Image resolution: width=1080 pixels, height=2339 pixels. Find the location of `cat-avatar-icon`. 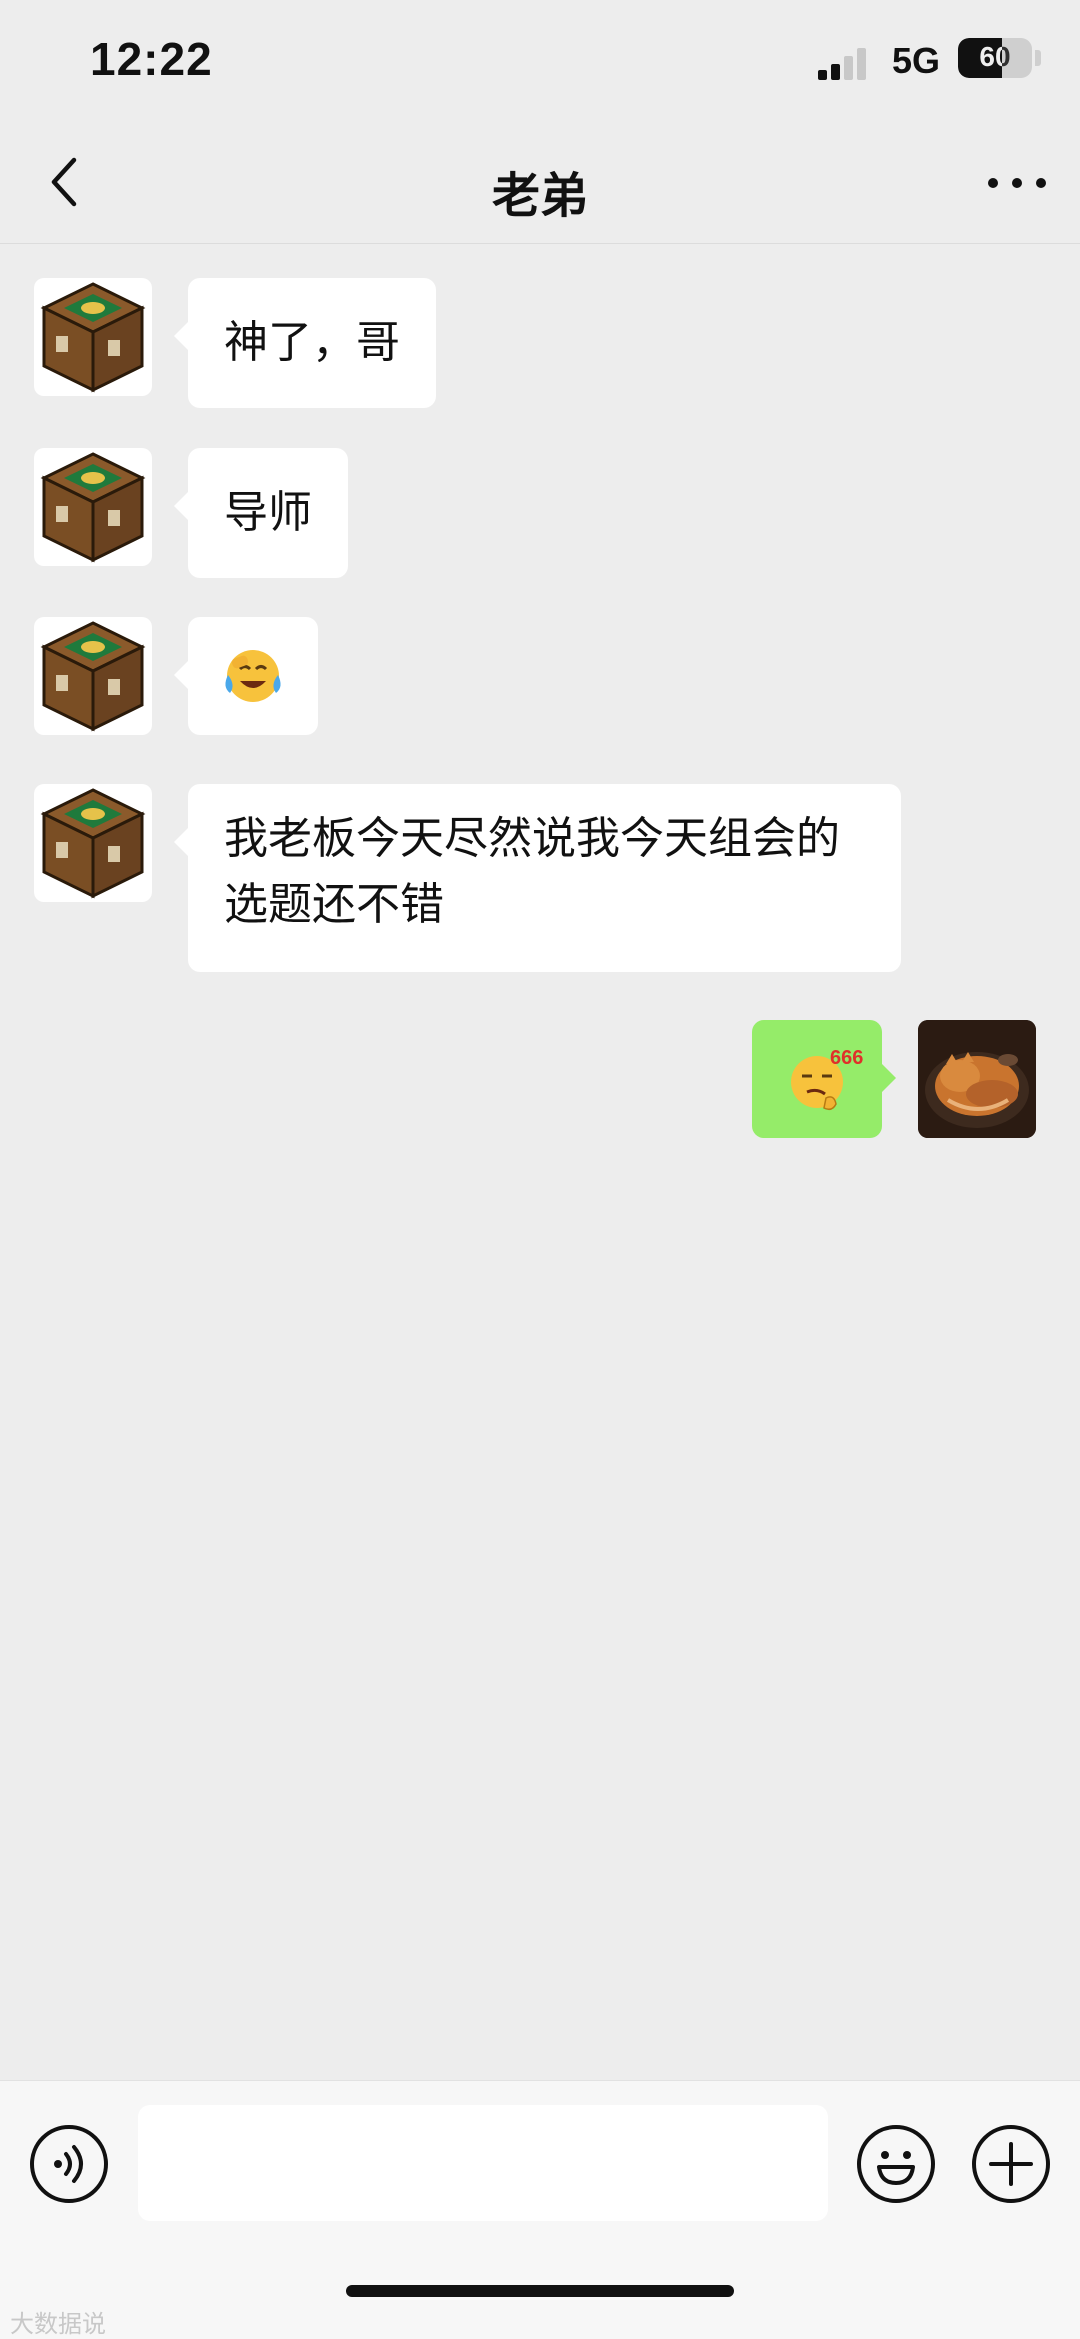

cat-avatar-icon is located at coordinates (977, 1079).